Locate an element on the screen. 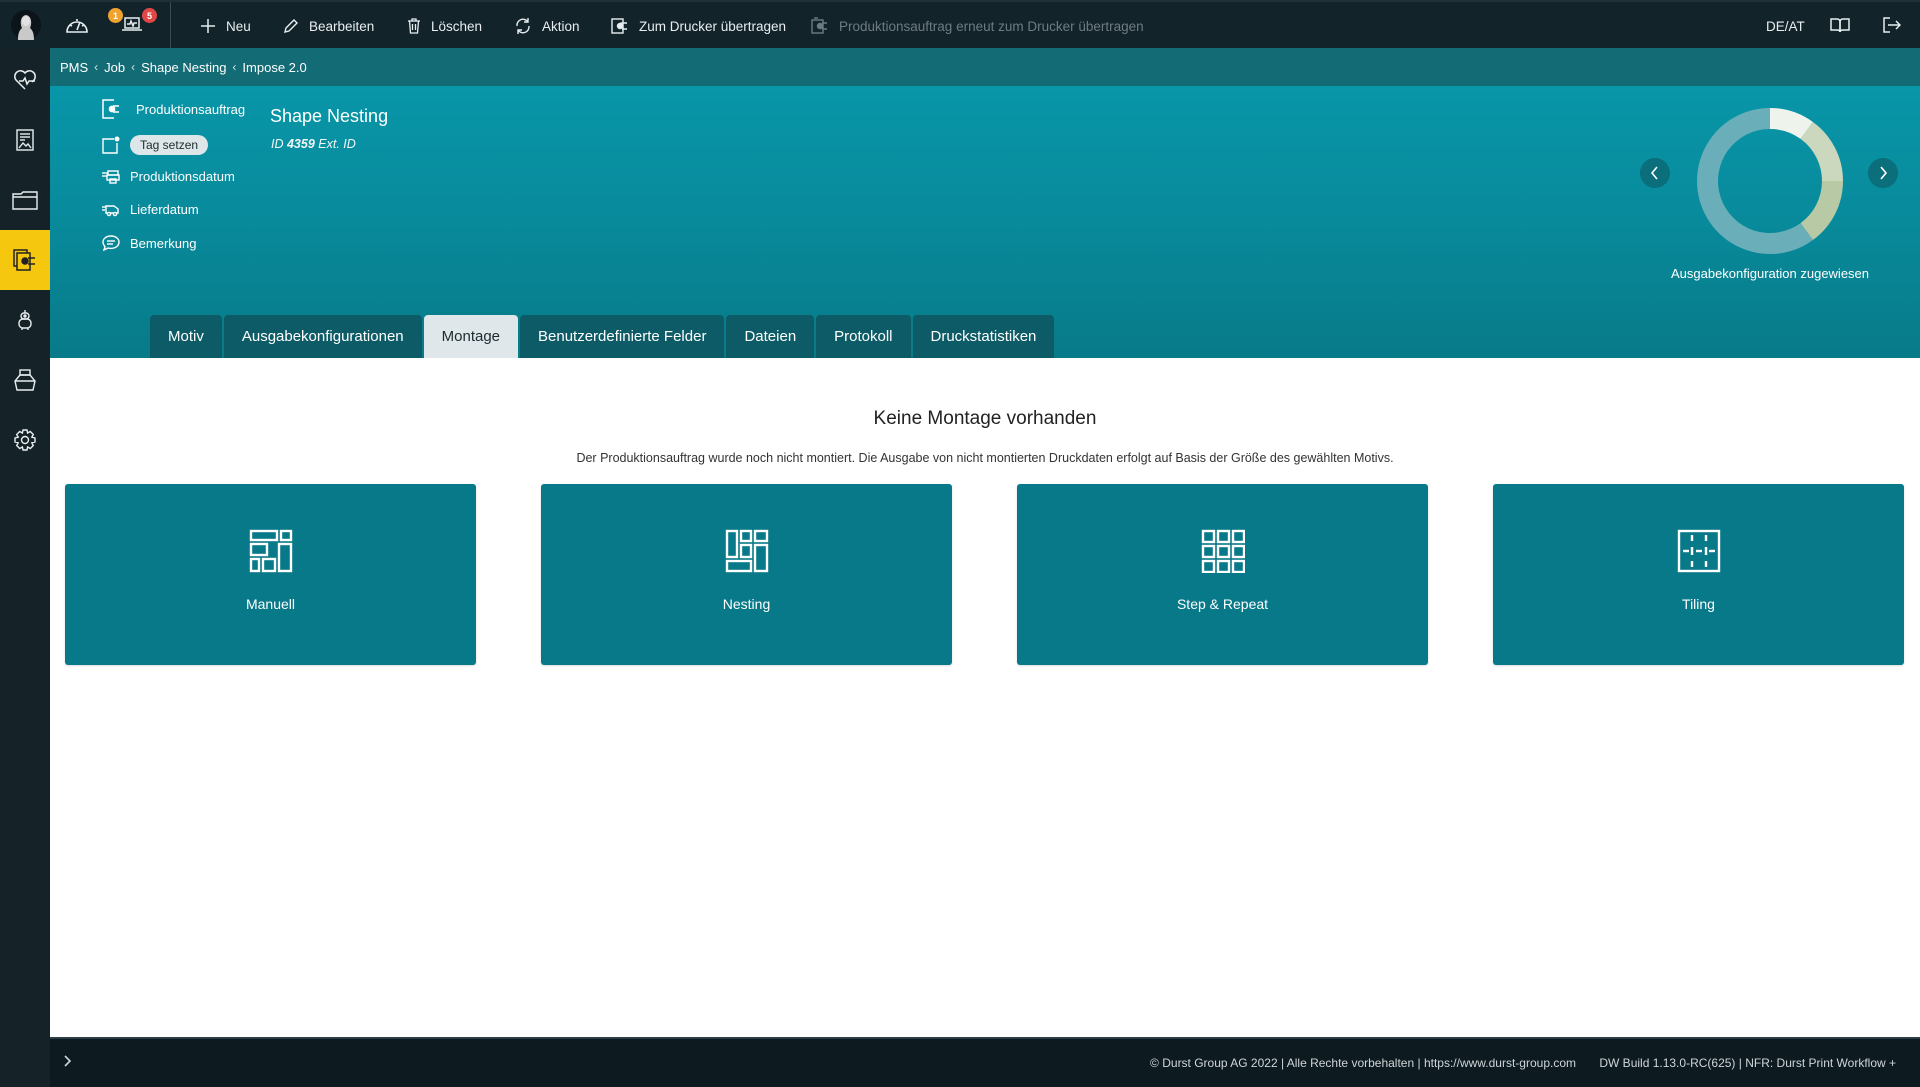  next-status-button is located at coordinates (1883, 173).